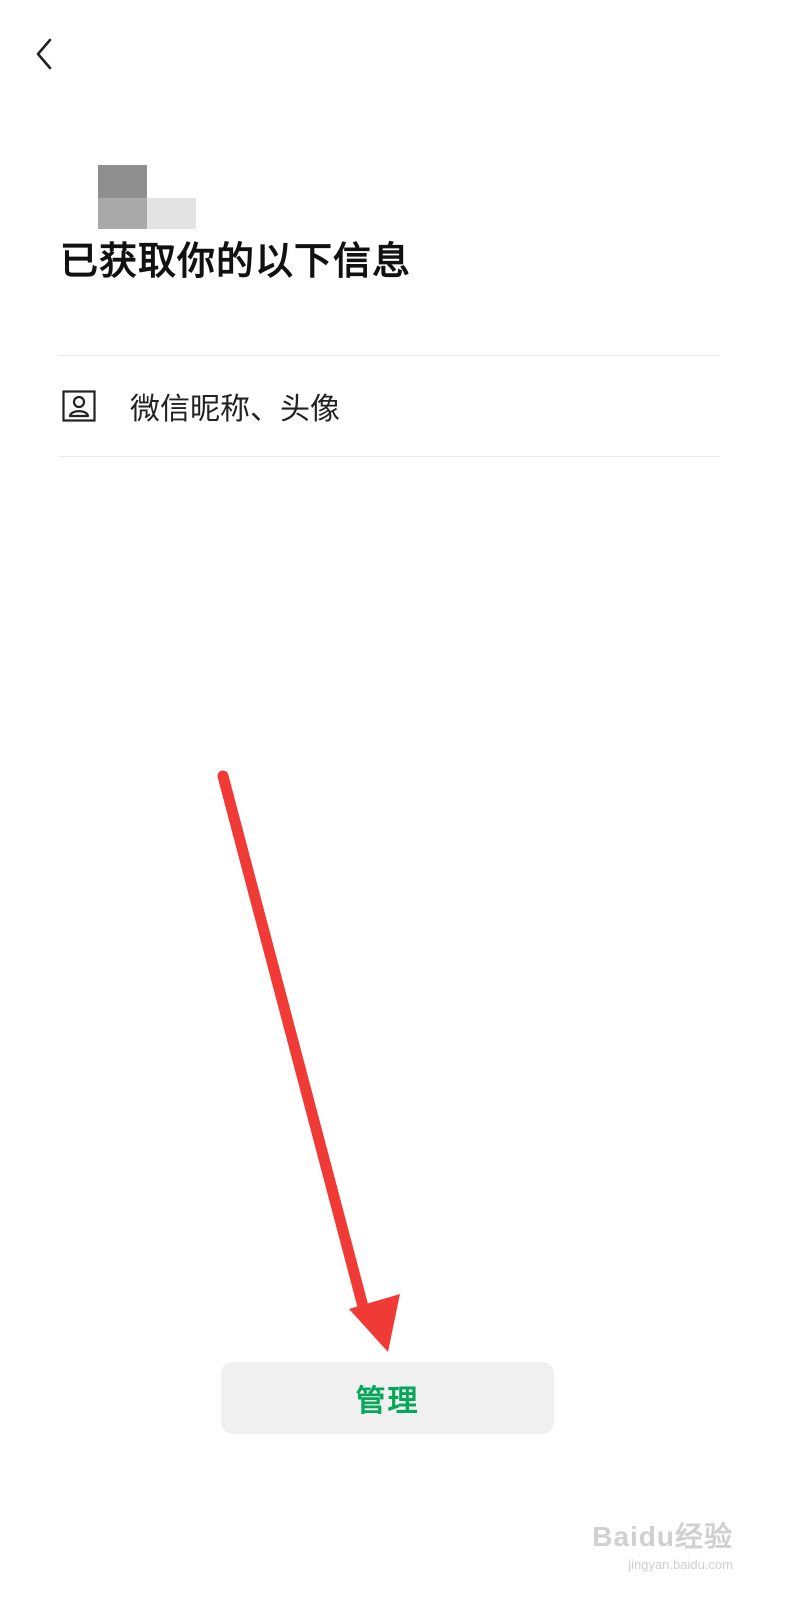 This screenshot has height=1600, width=791. Describe the element at coordinates (389, 406) in the screenshot. I see `permission-item-nickname-avatar: 微信昵称、头像` at that location.